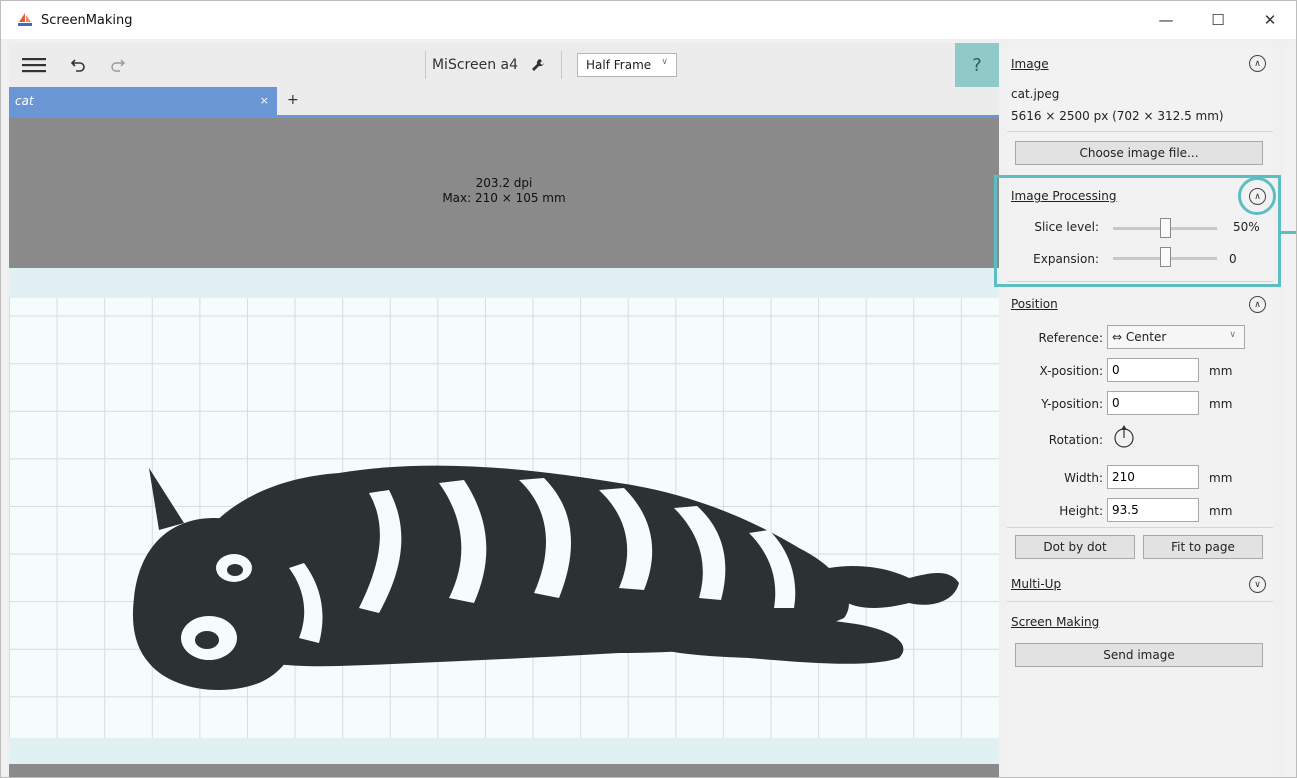 The image size is (1297, 778). I want to click on panel-scrollbar, so click(1289, 412).